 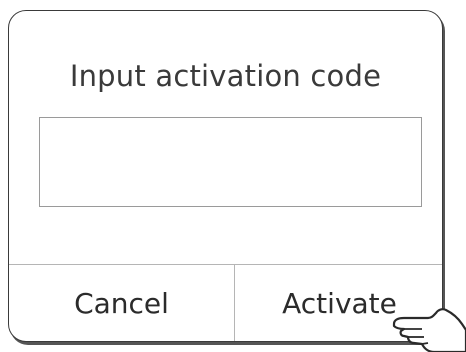 I want to click on pointing-hand-icon, so click(x=429, y=330).